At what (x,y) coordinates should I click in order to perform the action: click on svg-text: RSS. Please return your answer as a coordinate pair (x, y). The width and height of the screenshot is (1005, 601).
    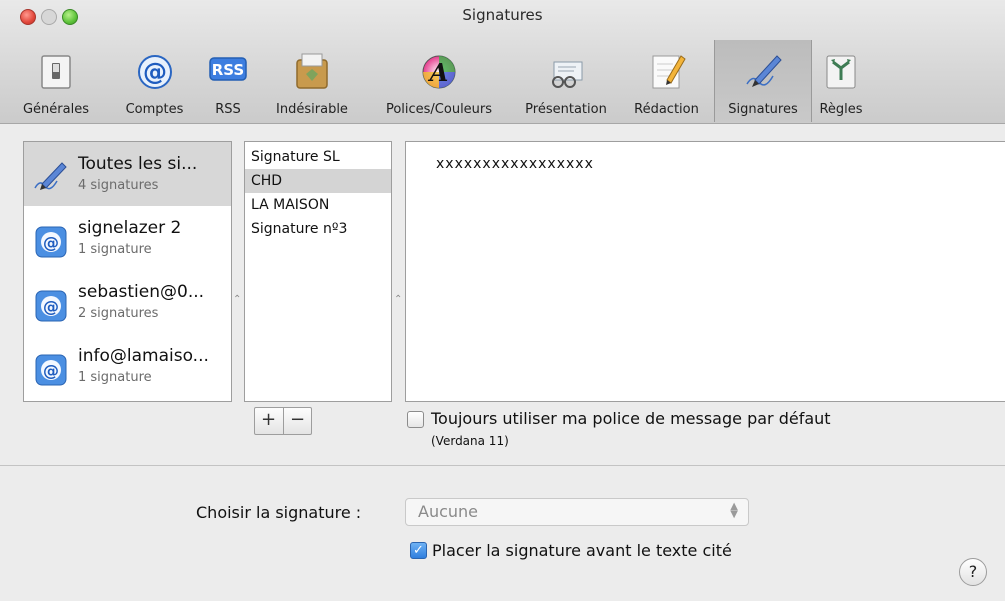
    Looking at the image, I should click on (228, 70).